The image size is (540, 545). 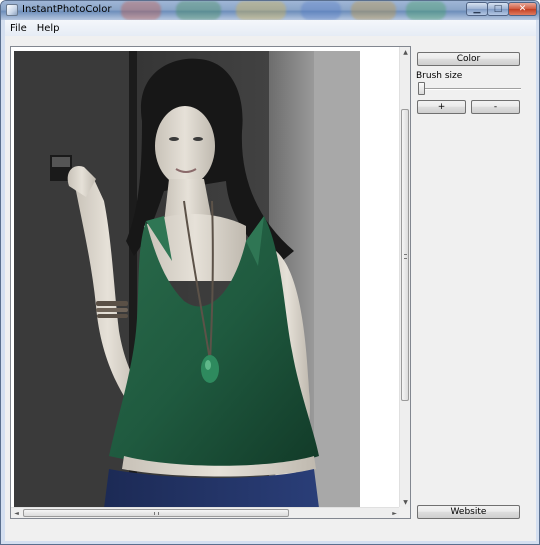 What do you see at coordinates (156, 513) in the screenshot?
I see `horizontal-scroll-thumb` at bounding box center [156, 513].